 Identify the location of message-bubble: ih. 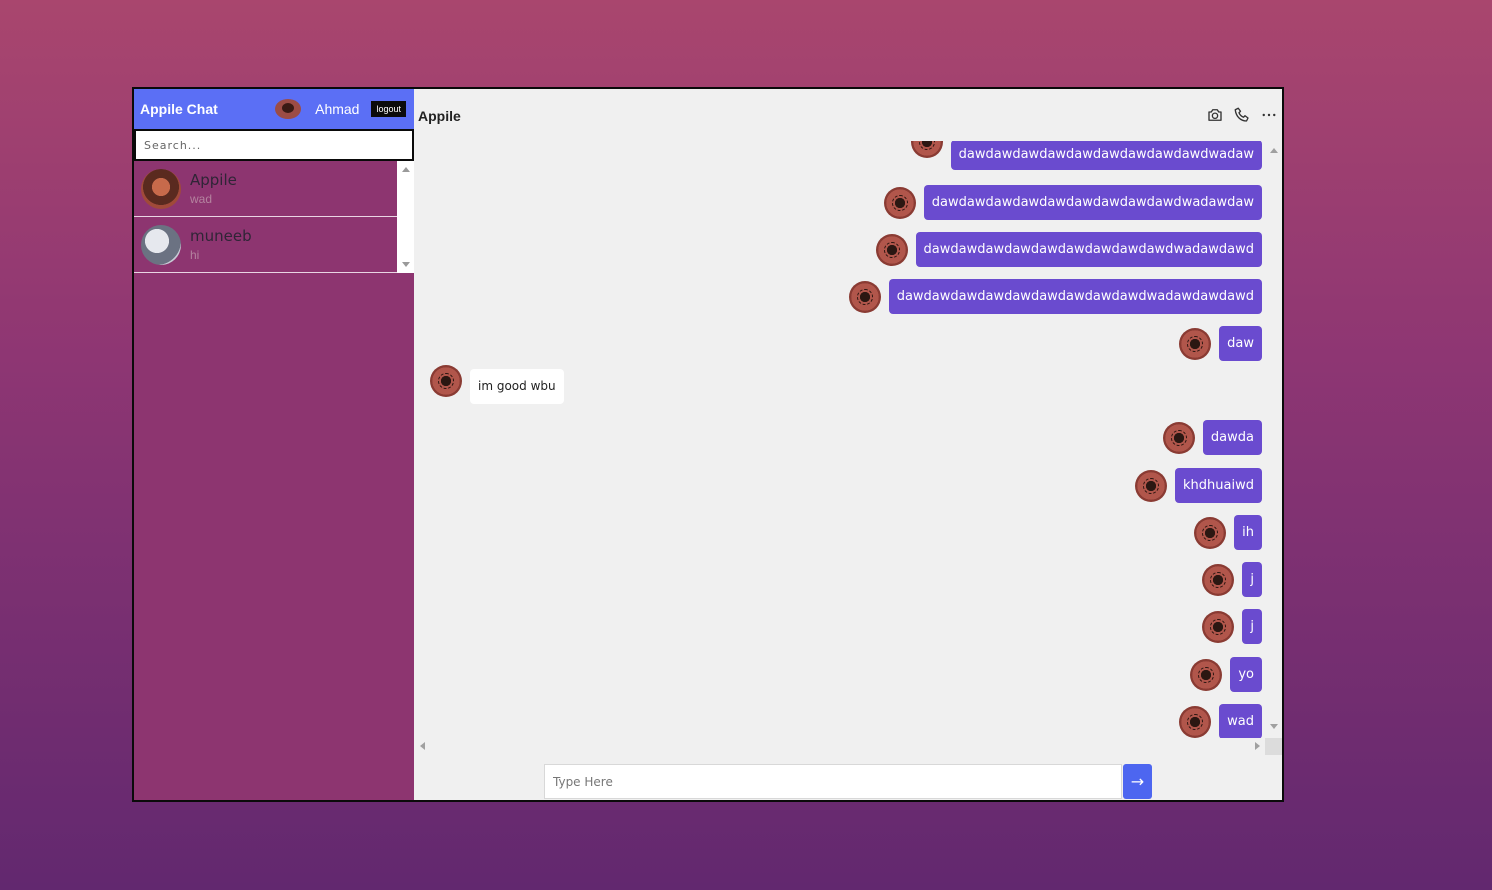
(1248, 532).